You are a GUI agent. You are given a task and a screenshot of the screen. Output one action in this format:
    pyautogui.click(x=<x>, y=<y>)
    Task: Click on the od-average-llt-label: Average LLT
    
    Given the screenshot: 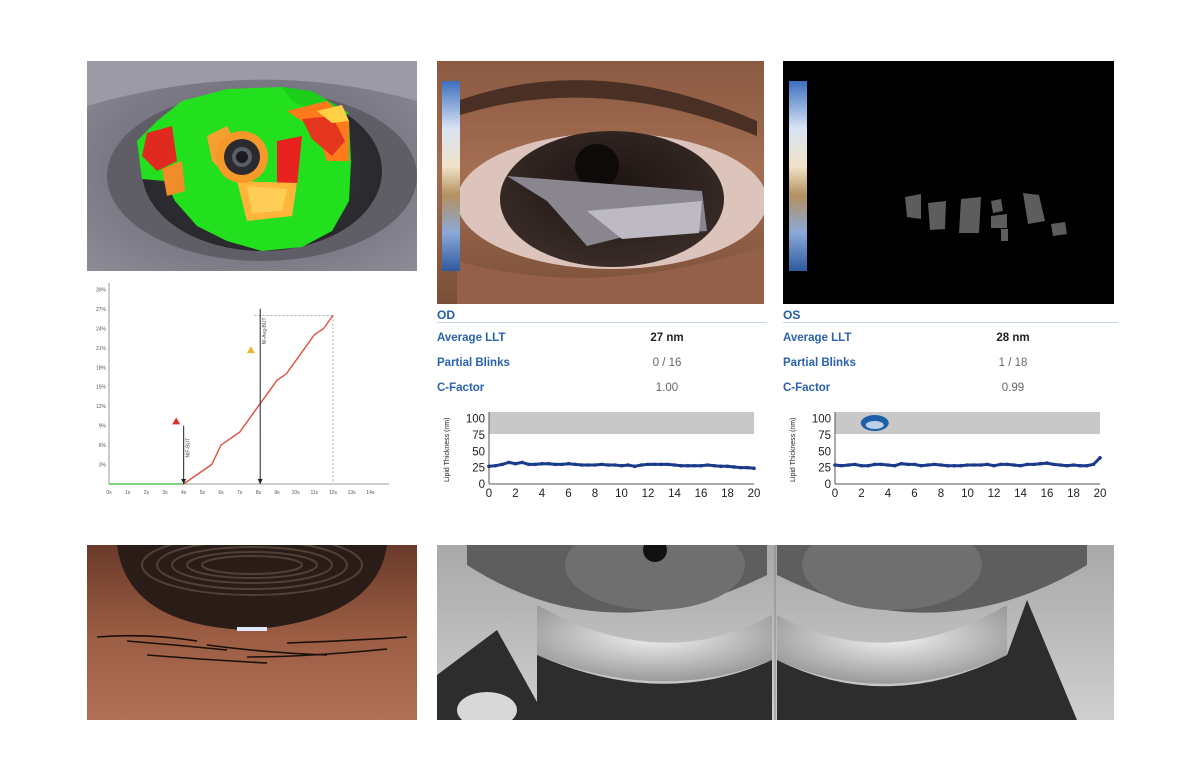 What is the action you would take?
    pyautogui.click(x=471, y=338)
    